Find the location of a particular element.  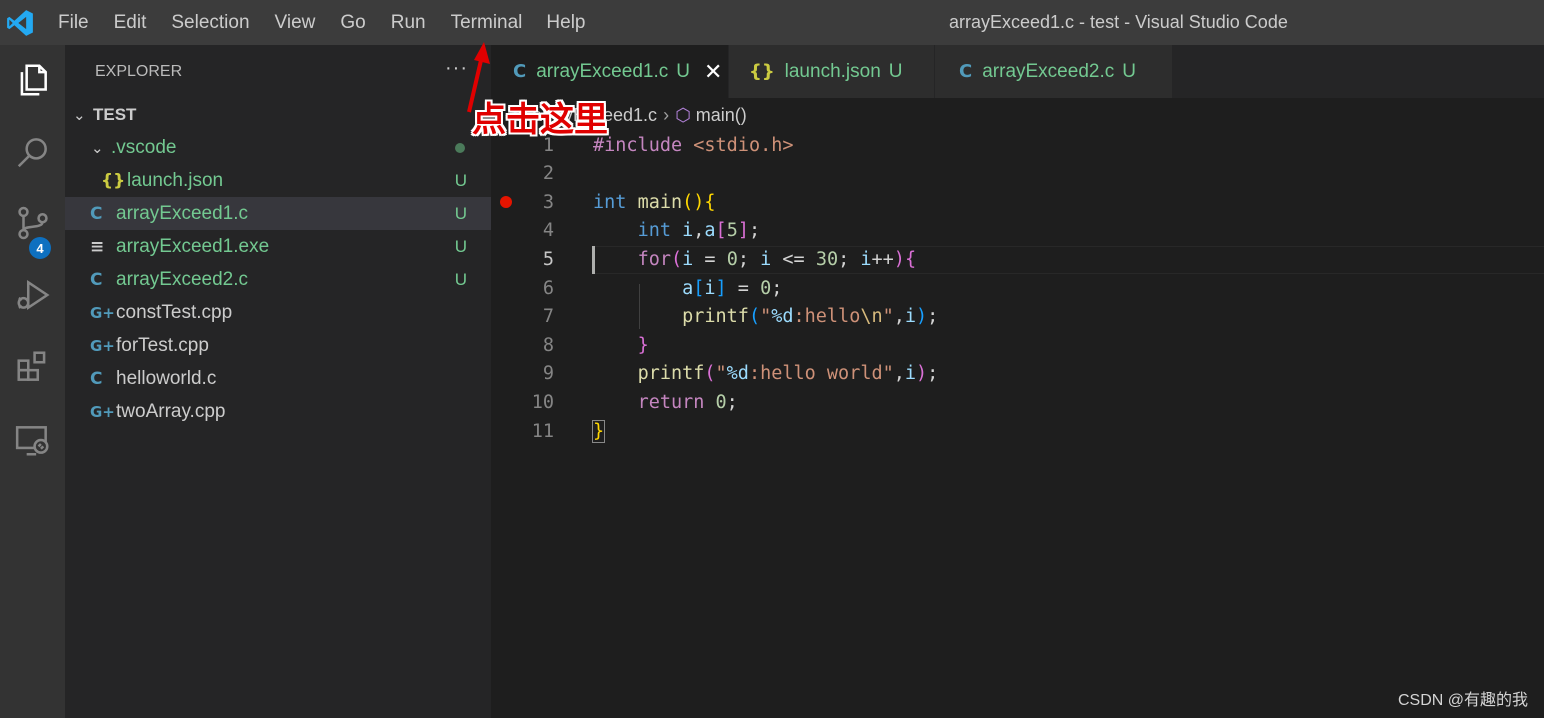

explorer-title: EXPLORER is located at coordinates (139, 71).